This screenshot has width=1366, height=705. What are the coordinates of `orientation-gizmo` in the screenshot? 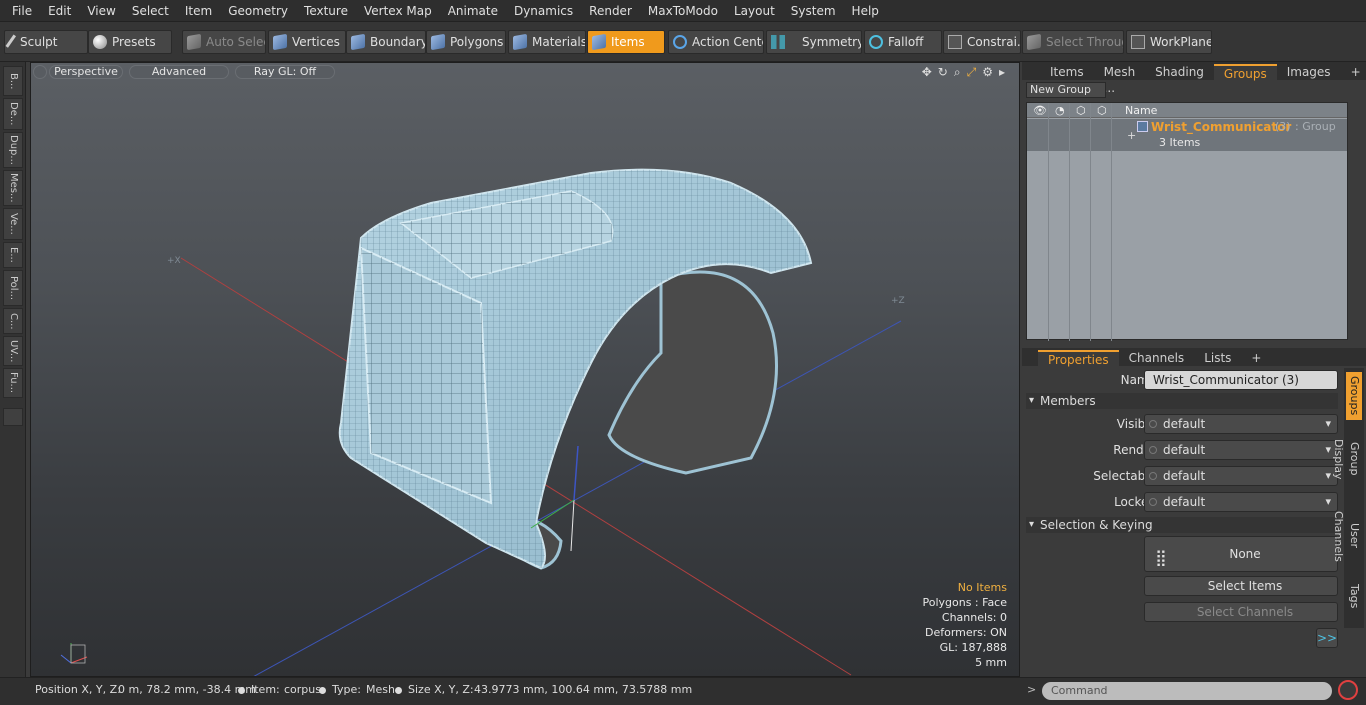 It's located at (74, 653).